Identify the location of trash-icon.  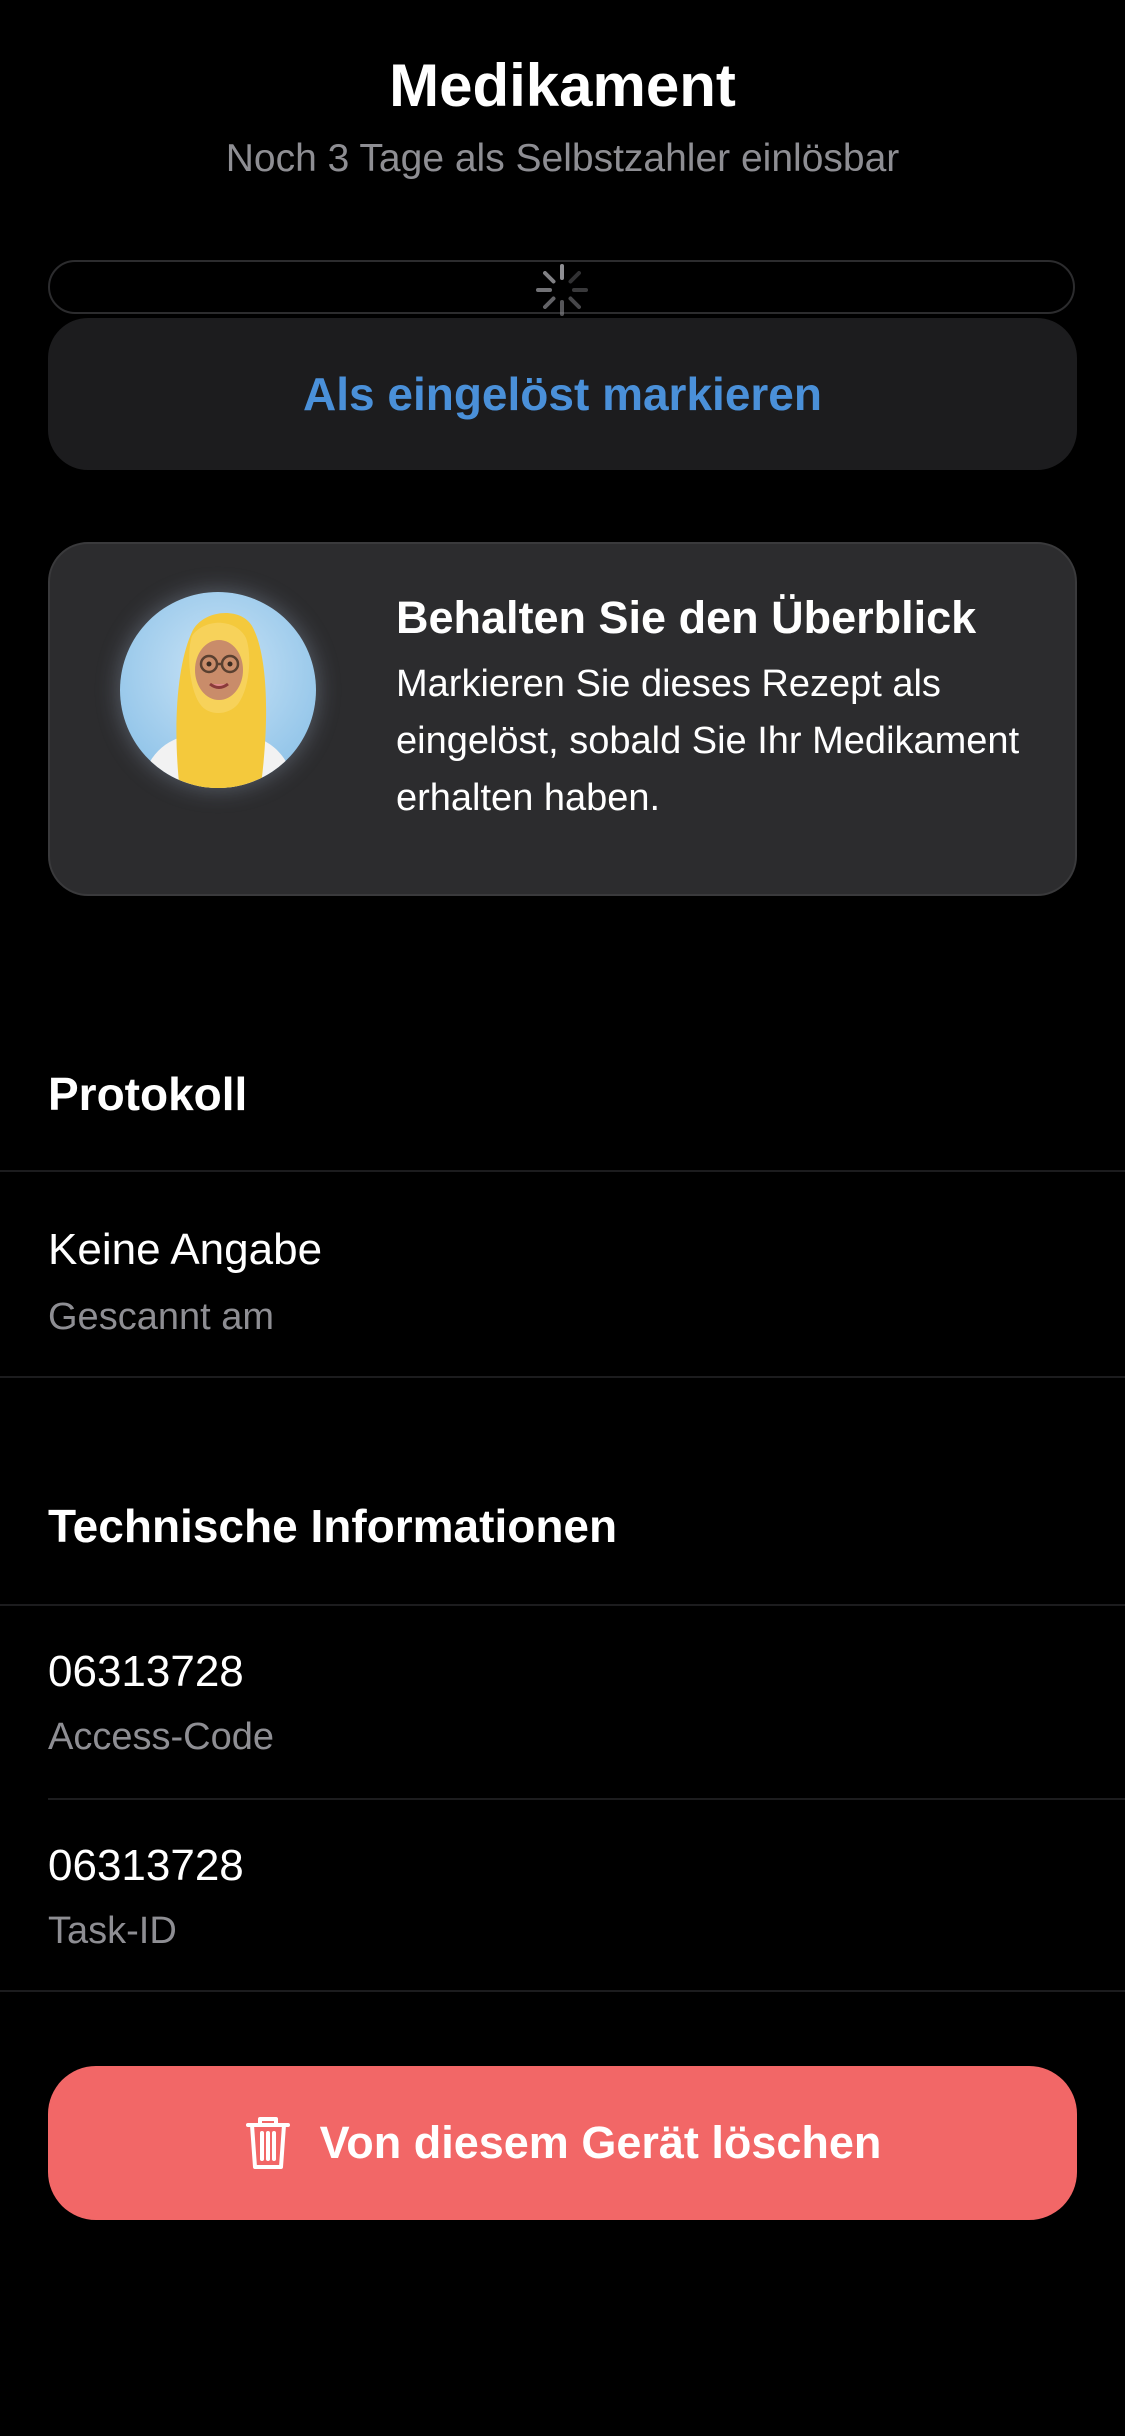
(267, 2143).